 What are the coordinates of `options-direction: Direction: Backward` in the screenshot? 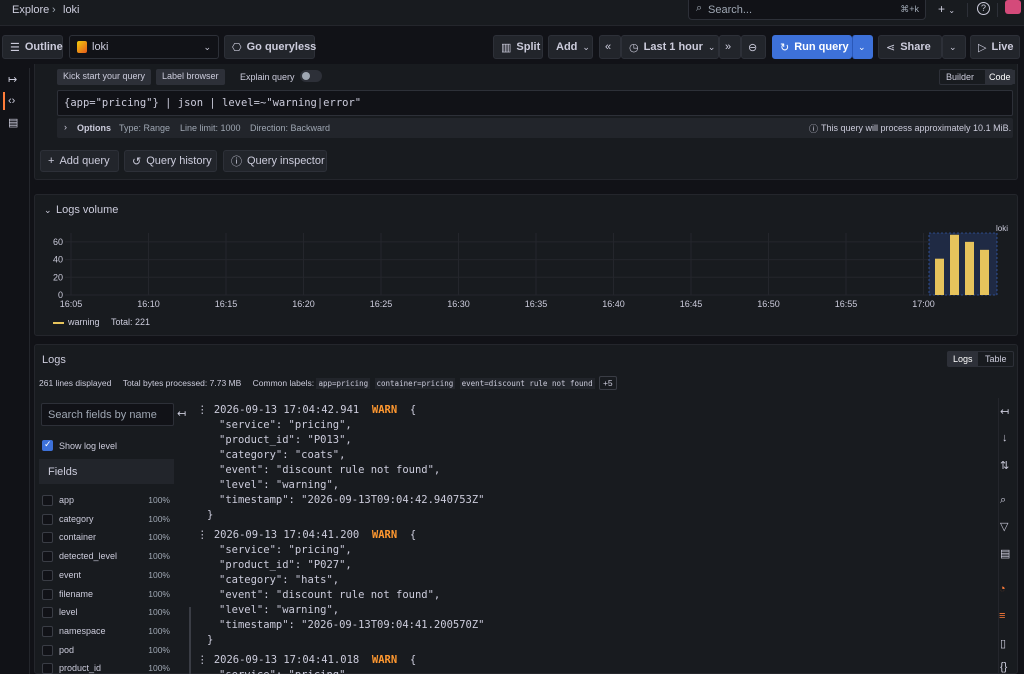 It's located at (290, 128).